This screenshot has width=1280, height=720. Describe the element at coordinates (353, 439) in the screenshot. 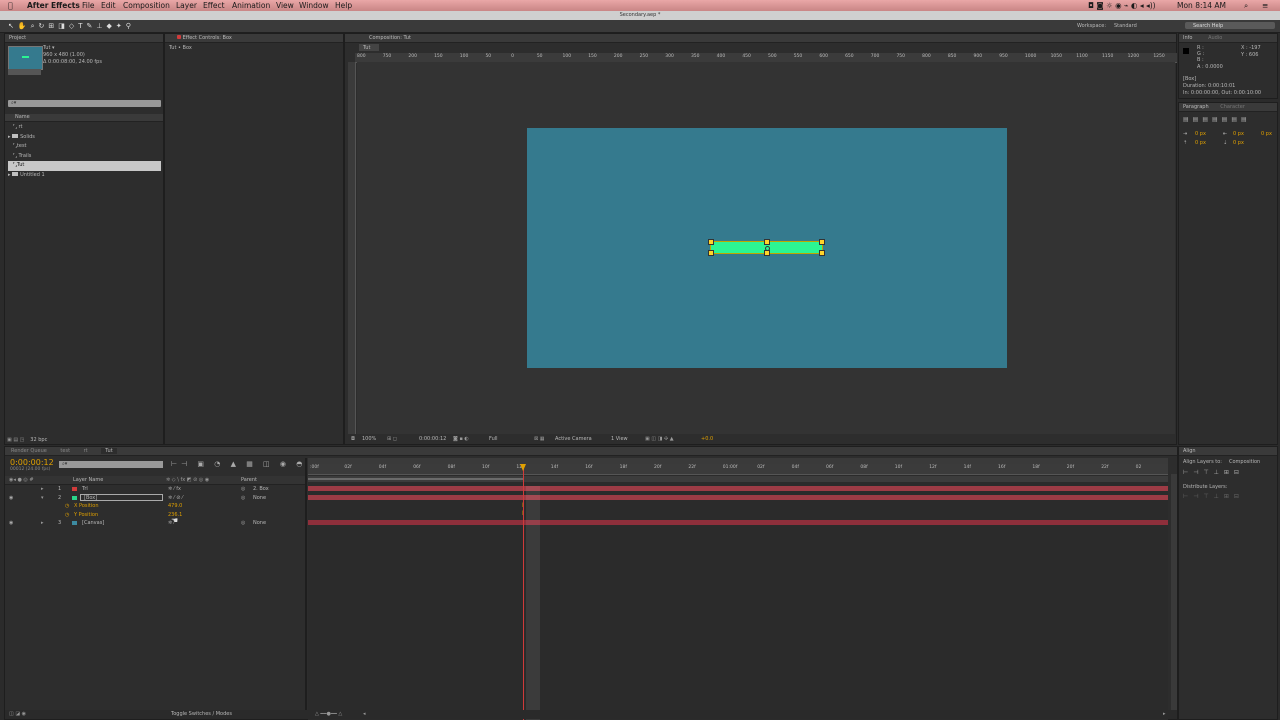

I see `always-preview-icon: ◘` at that location.